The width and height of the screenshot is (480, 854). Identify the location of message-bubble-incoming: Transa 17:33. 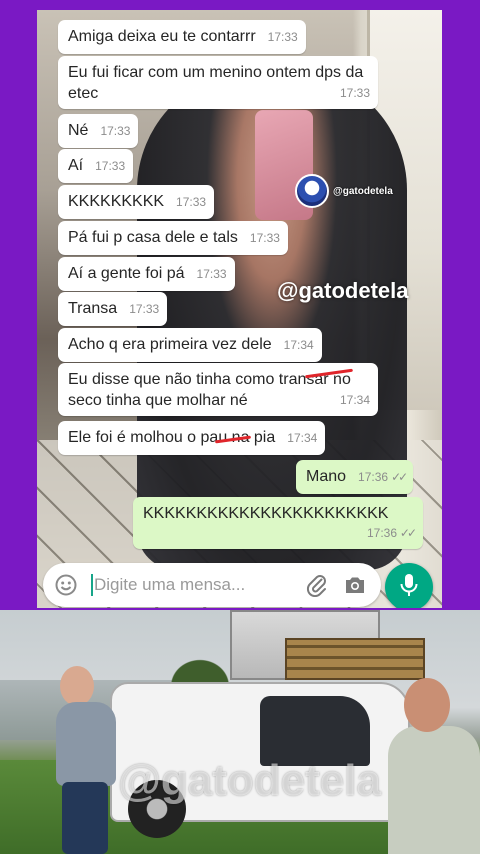
(113, 309).